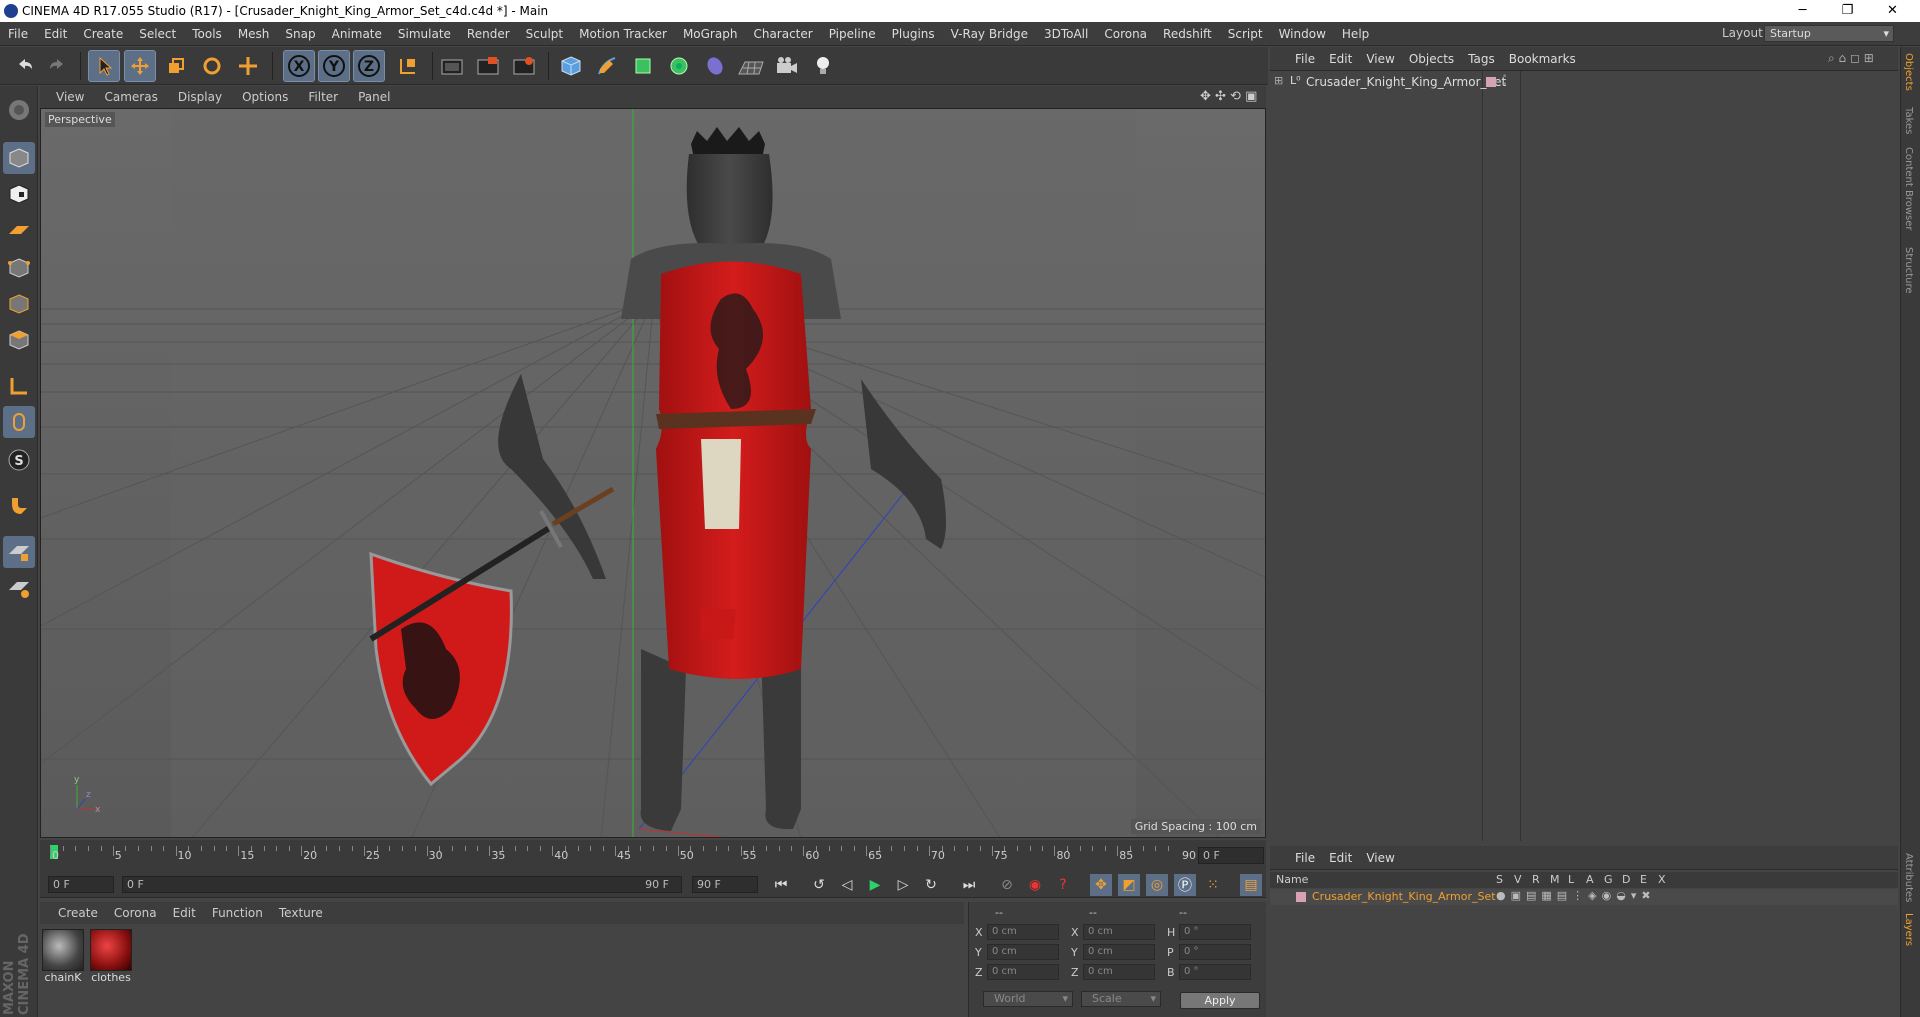 The image size is (1920, 1017). What do you see at coordinates (248, 66) in the screenshot?
I see `transform-icon` at bounding box center [248, 66].